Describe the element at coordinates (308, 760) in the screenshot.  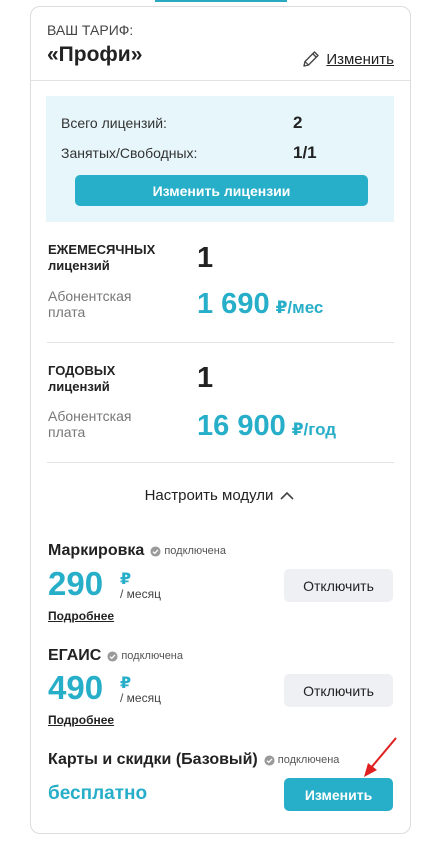
I see `module-cards-status-label: подключена` at that location.